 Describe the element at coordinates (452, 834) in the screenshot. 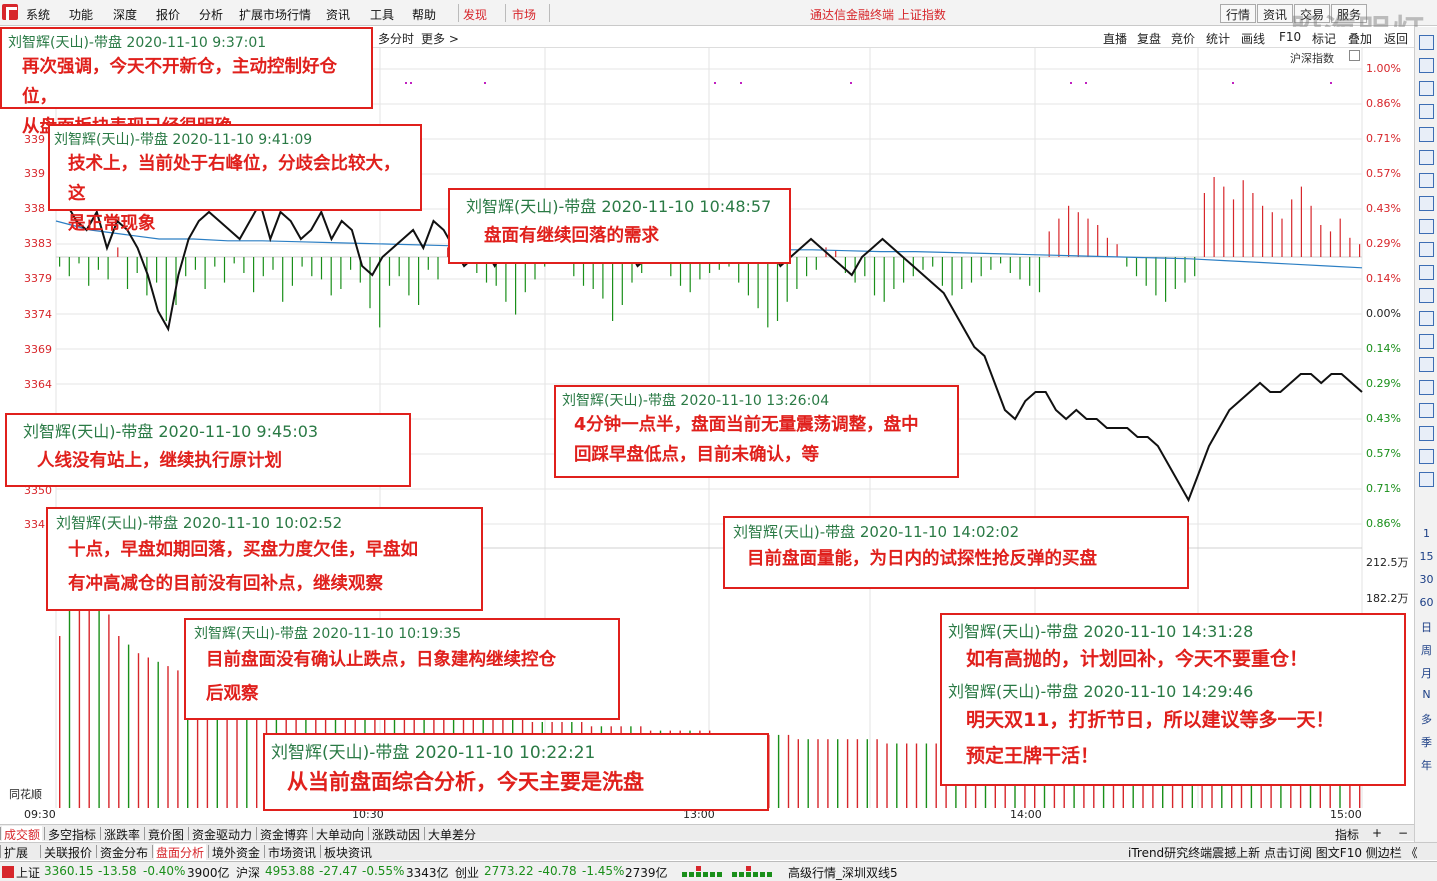

I see `indicator-tab-8: 大单差分` at that location.